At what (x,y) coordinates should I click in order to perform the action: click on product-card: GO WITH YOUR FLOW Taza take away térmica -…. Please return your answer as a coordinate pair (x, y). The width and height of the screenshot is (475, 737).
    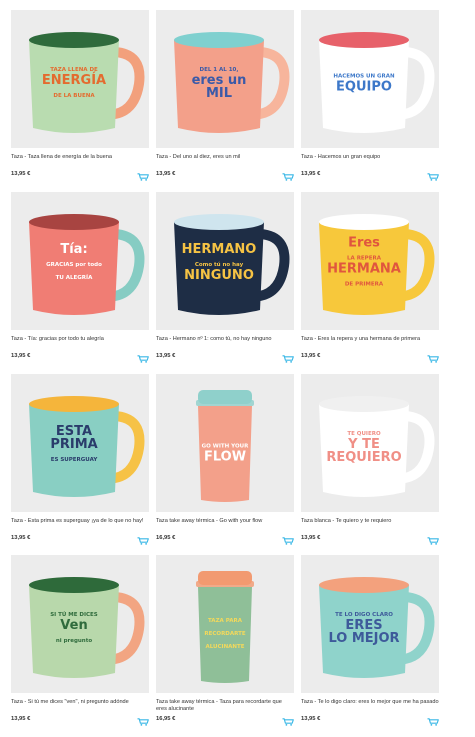
    Looking at the image, I should click on (225, 459).